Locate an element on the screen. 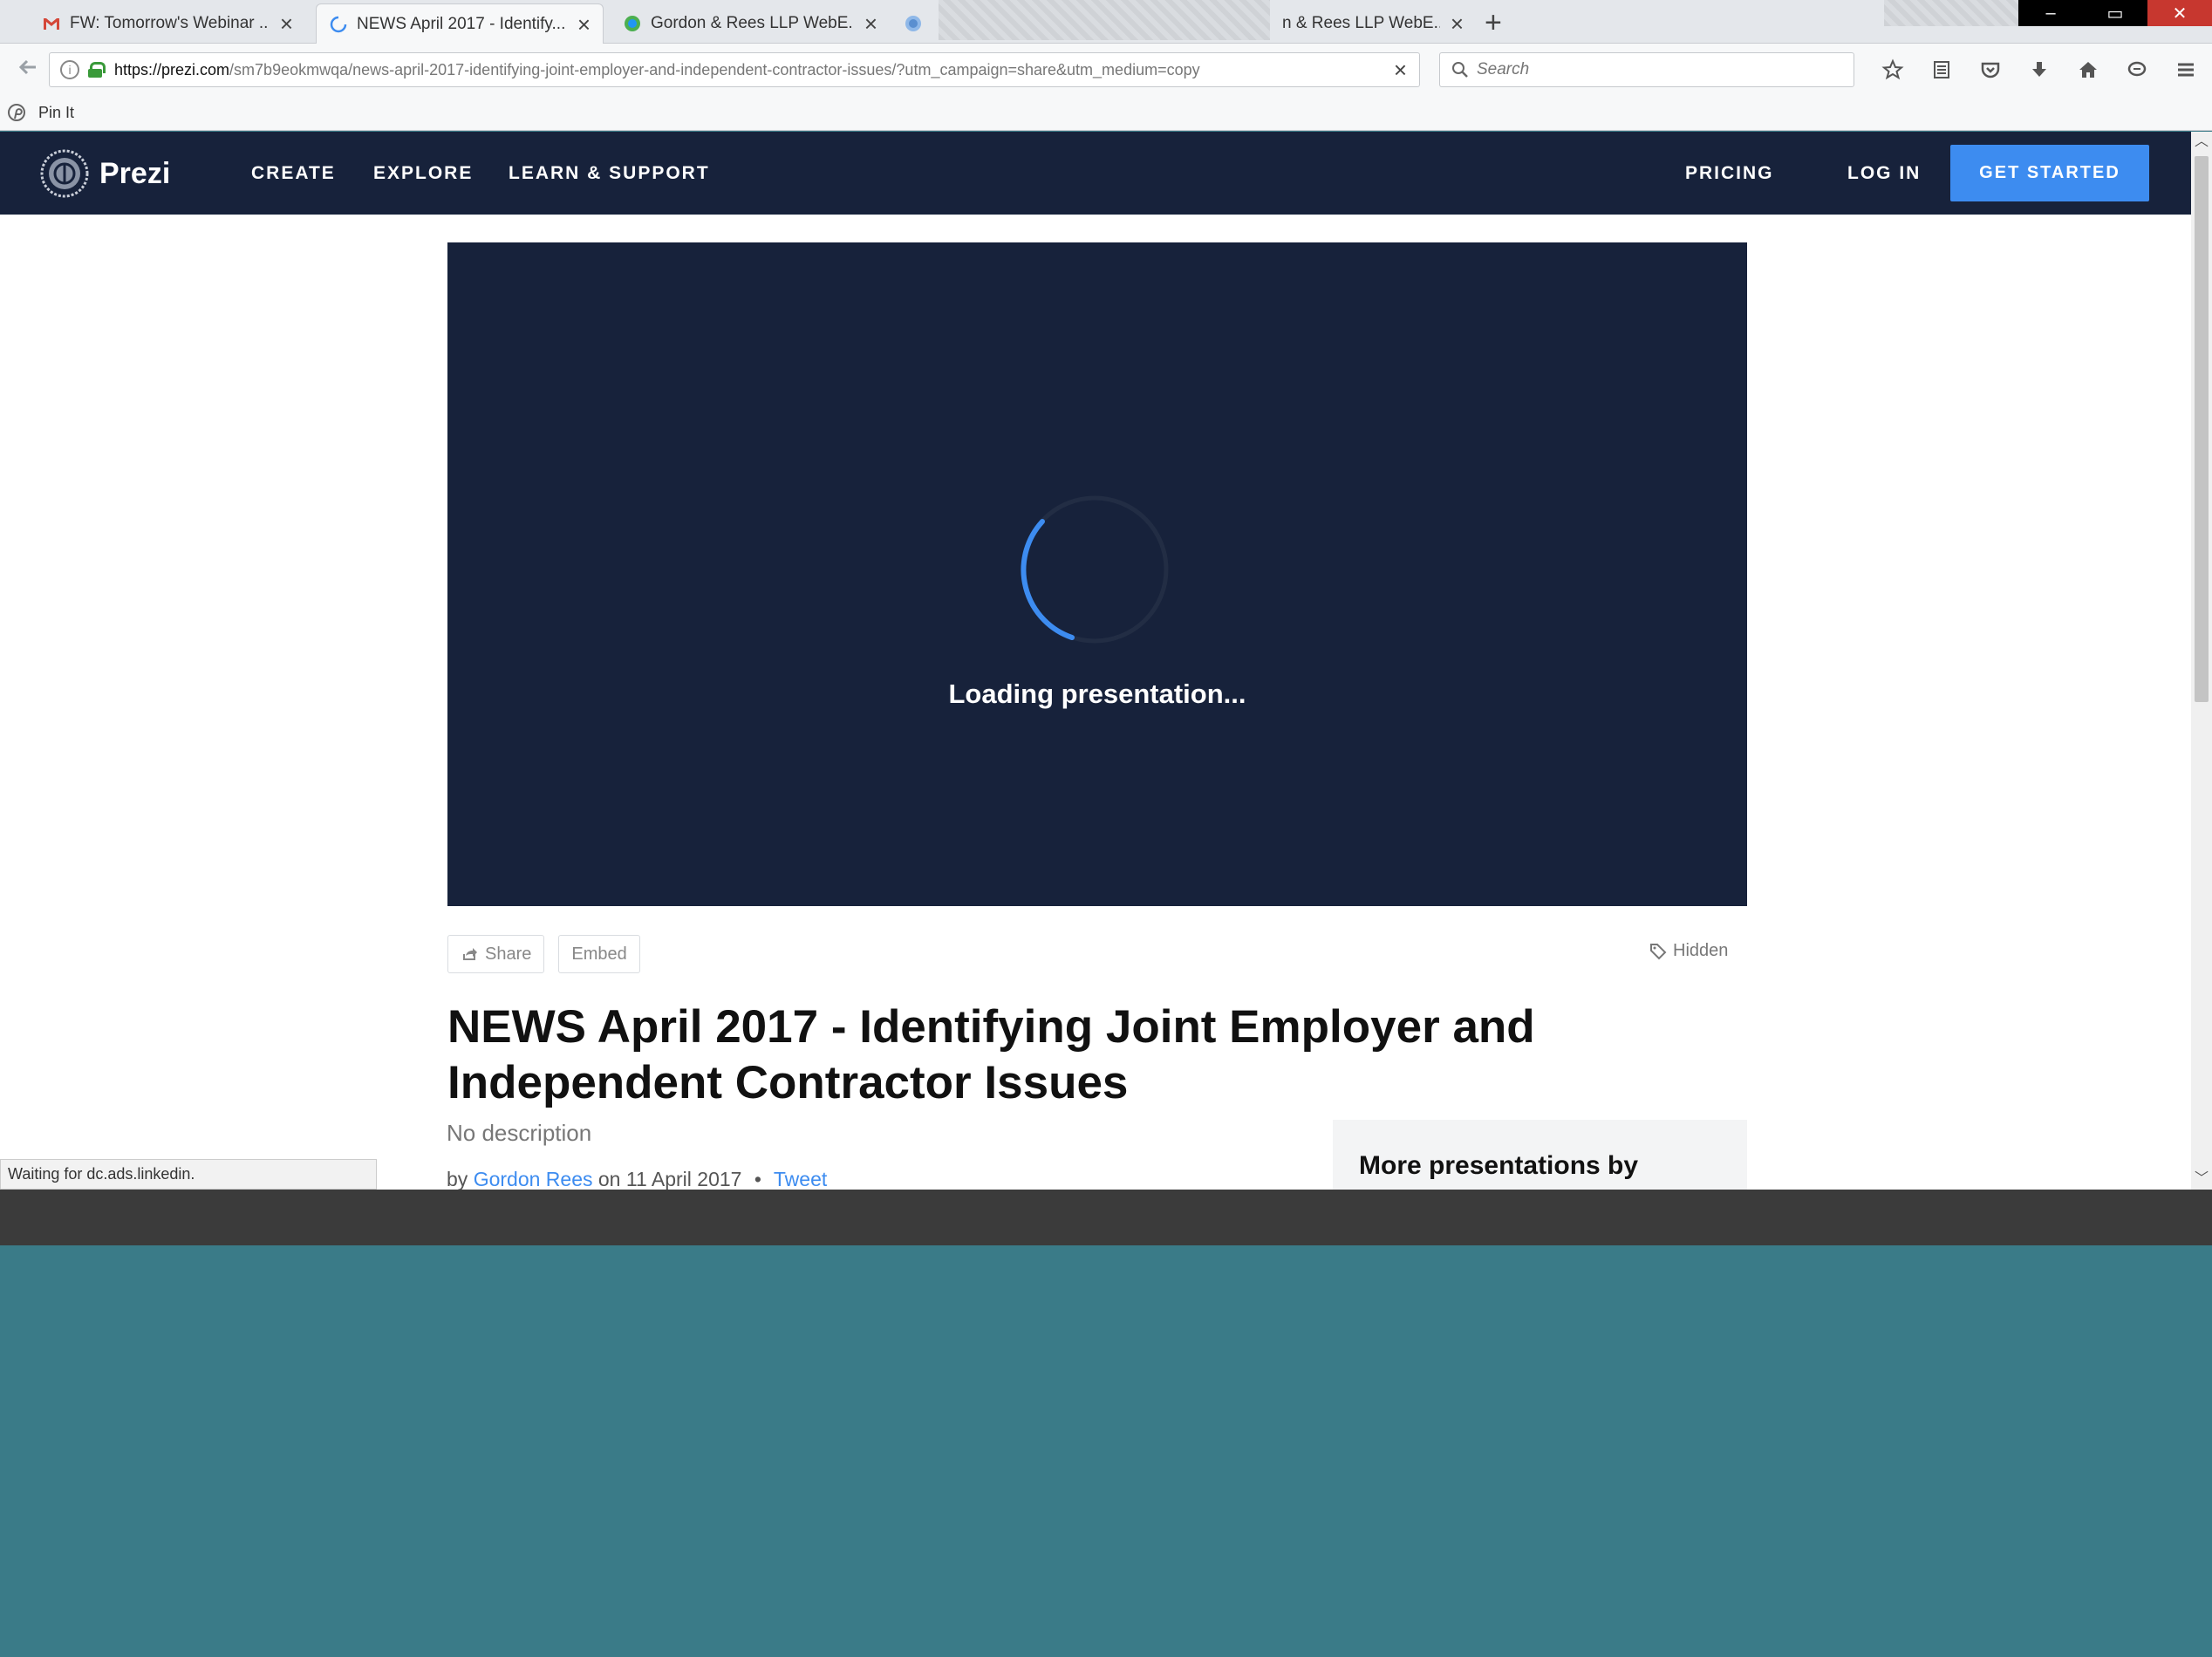  share-label: Share is located at coordinates (509, 954).